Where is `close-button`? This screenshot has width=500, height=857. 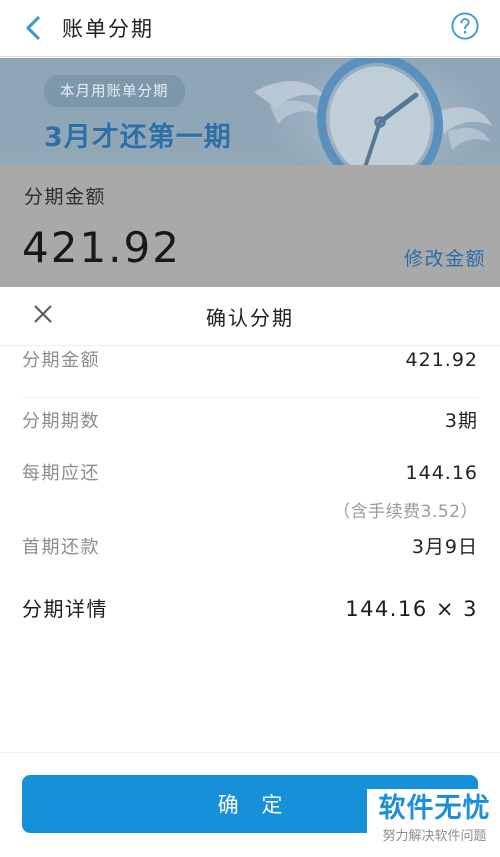 close-button is located at coordinates (43, 316).